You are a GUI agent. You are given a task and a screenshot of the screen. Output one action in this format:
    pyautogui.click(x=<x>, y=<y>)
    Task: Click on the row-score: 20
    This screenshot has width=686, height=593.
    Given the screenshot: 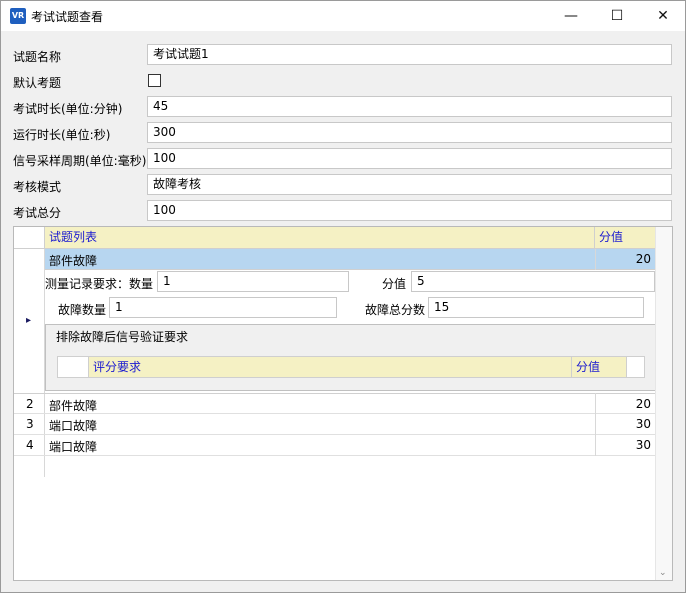 What is the action you would take?
    pyautogui.click(x=643, y=404)
    